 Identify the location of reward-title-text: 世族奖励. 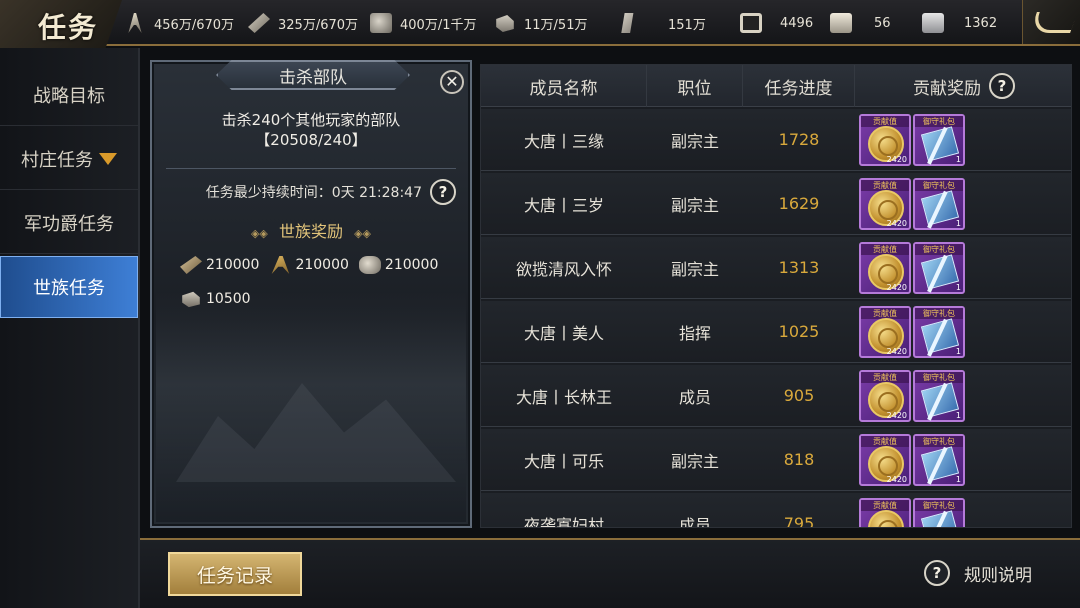
(310, 231).